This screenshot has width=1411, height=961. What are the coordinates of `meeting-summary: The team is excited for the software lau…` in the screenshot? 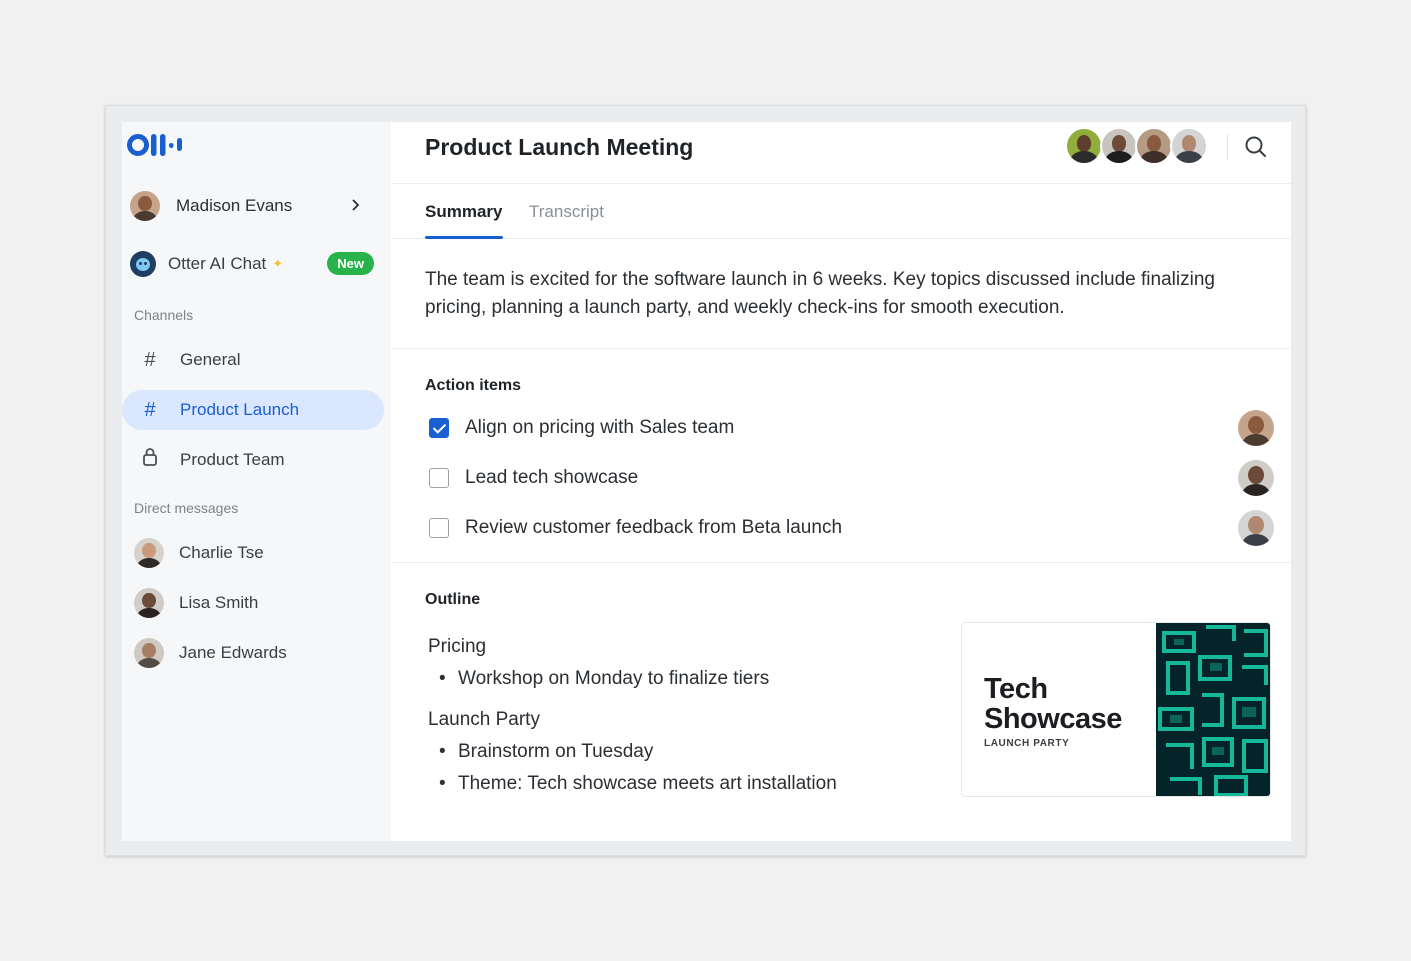 It's located at (820, 293).